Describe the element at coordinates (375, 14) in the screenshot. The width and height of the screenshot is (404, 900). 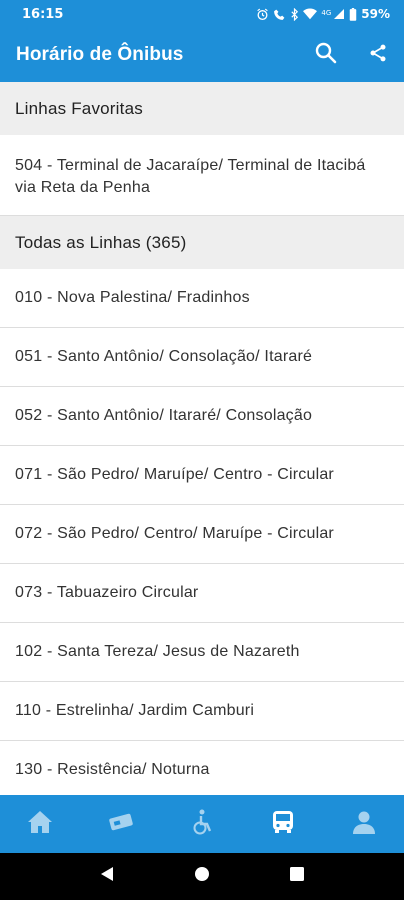
I see `battery-percent: 59%` at that location.